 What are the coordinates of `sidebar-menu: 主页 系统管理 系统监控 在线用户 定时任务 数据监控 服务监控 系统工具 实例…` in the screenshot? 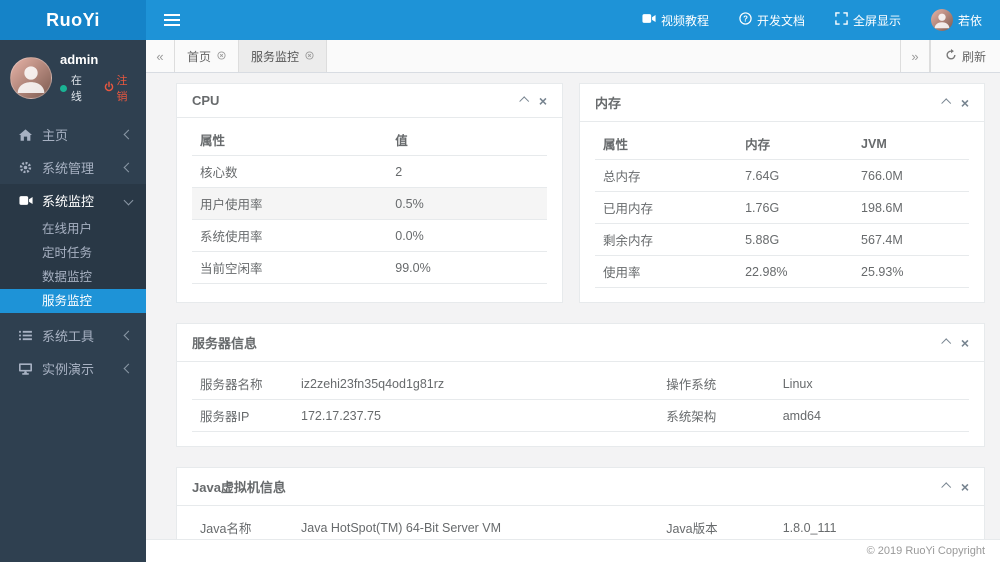 It's located at (73, 251).